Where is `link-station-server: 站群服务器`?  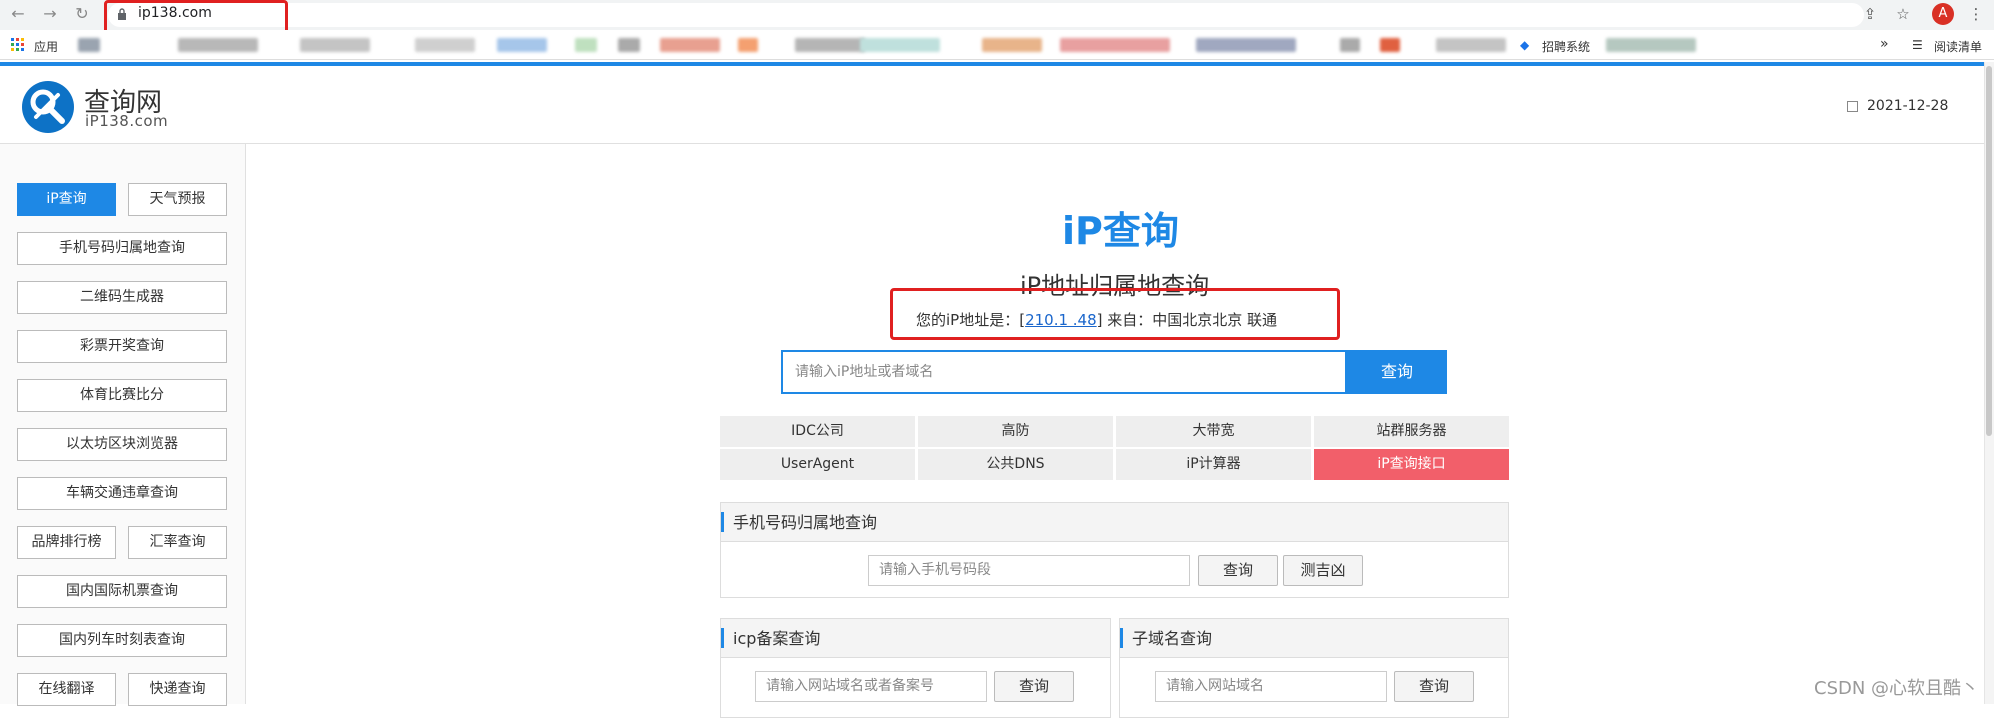
link-station-server: 站群服务器 is located at coordinates (1411, 431).